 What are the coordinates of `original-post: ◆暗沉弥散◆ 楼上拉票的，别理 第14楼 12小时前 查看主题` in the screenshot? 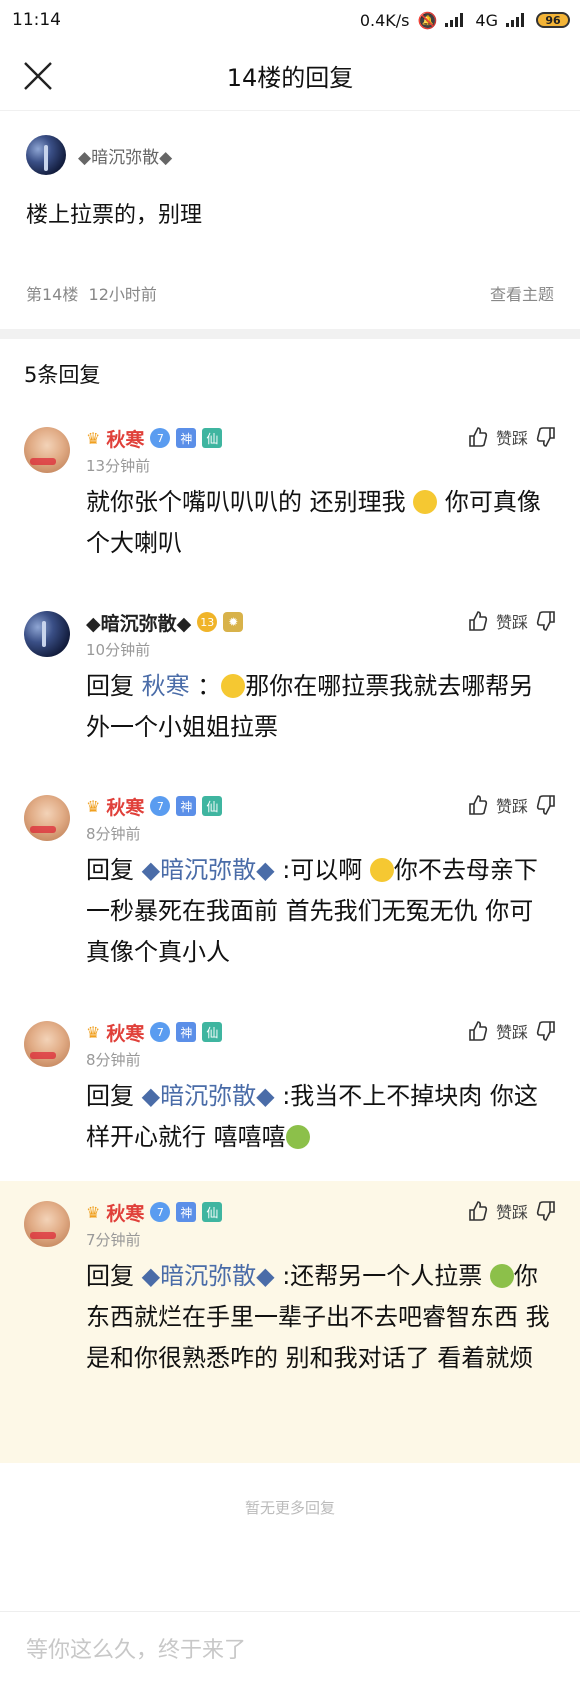 It's located at (290, 220).